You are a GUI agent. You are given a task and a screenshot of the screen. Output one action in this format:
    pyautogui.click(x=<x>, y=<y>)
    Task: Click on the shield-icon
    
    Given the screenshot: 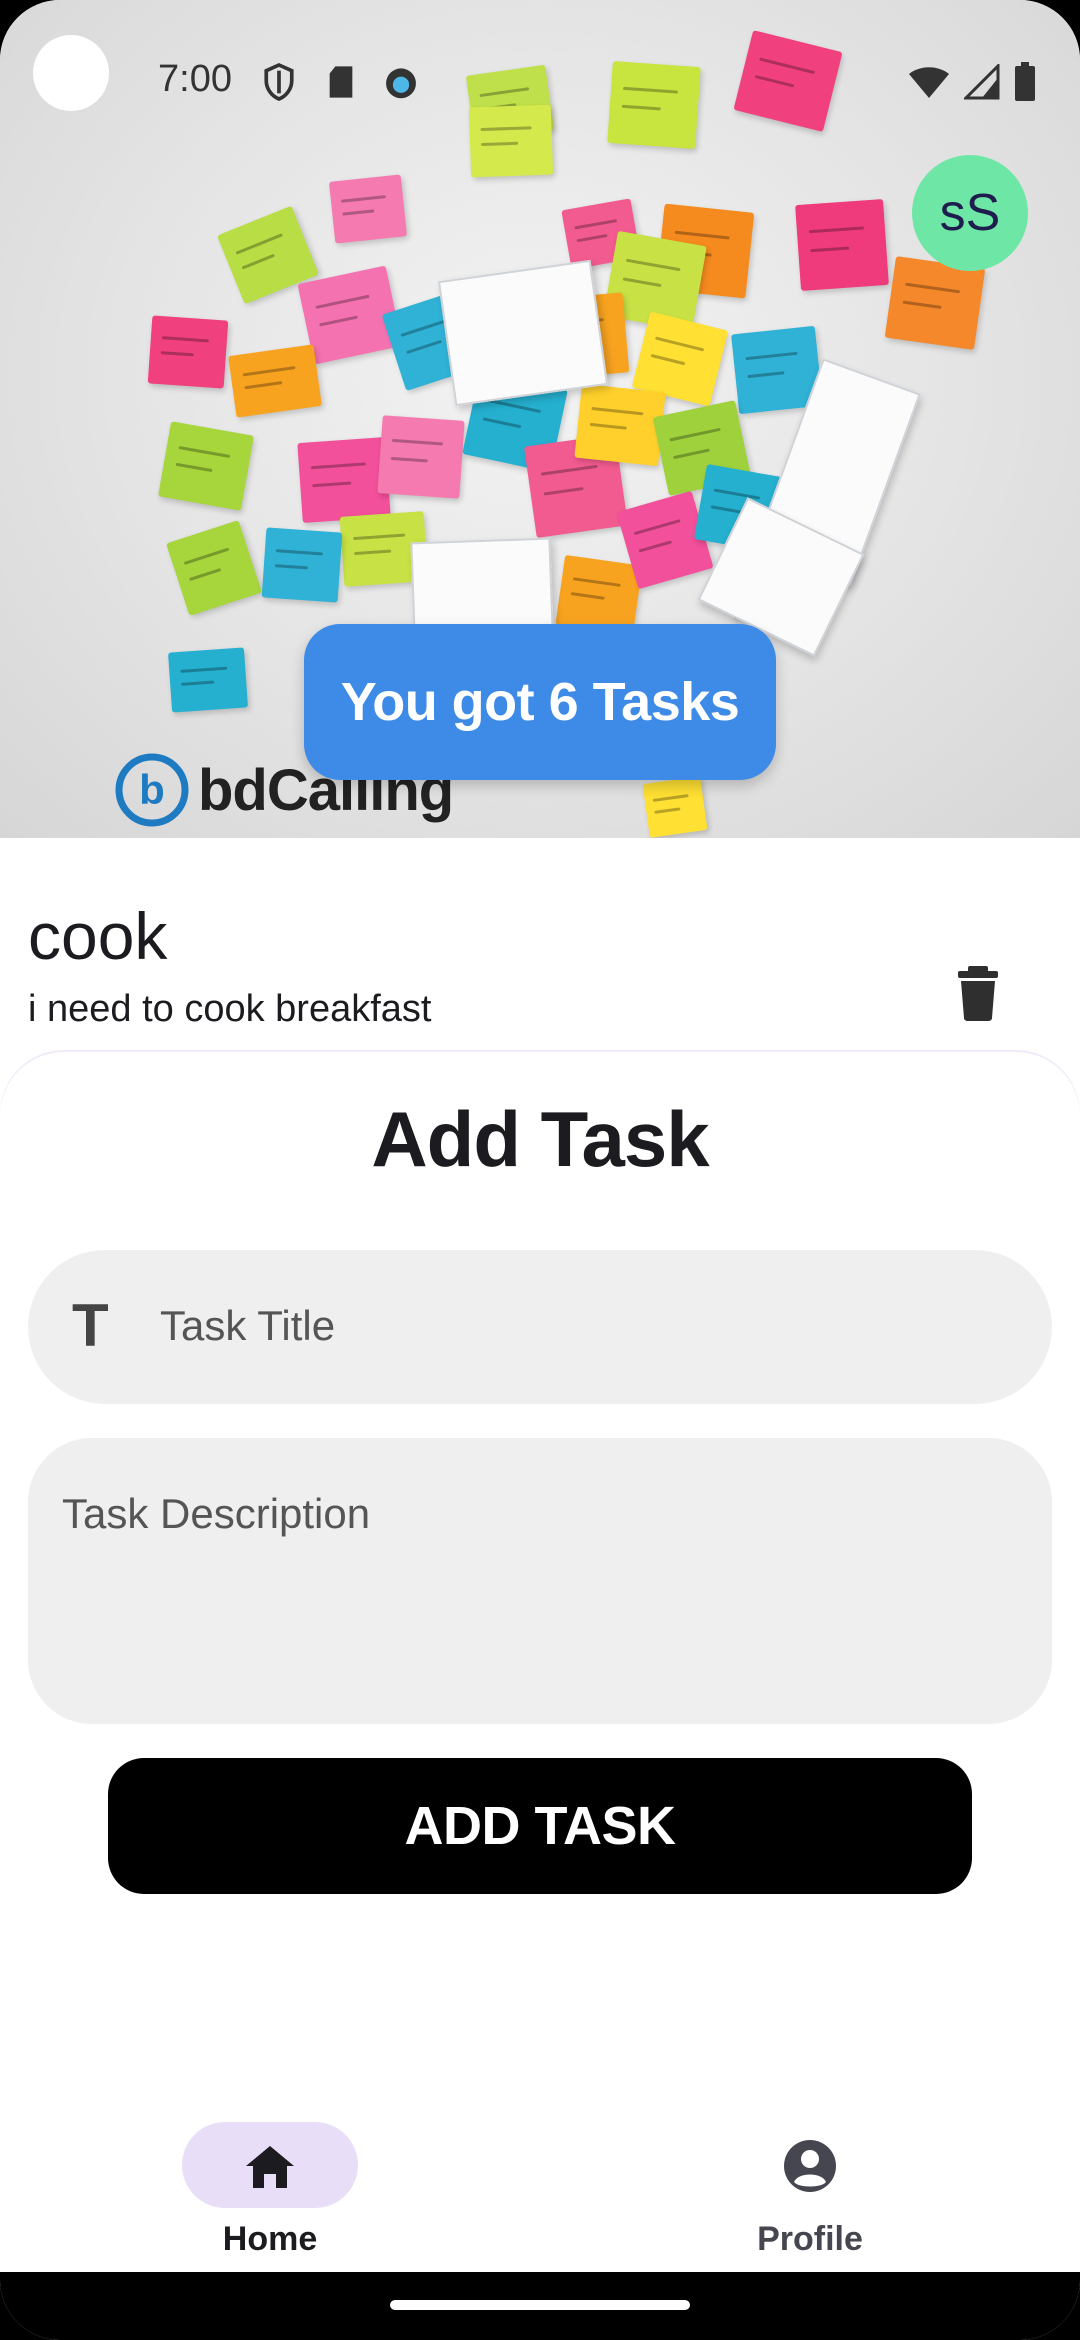 What is the action you would take?
    pyautogui.click(x=279, y=81)
    